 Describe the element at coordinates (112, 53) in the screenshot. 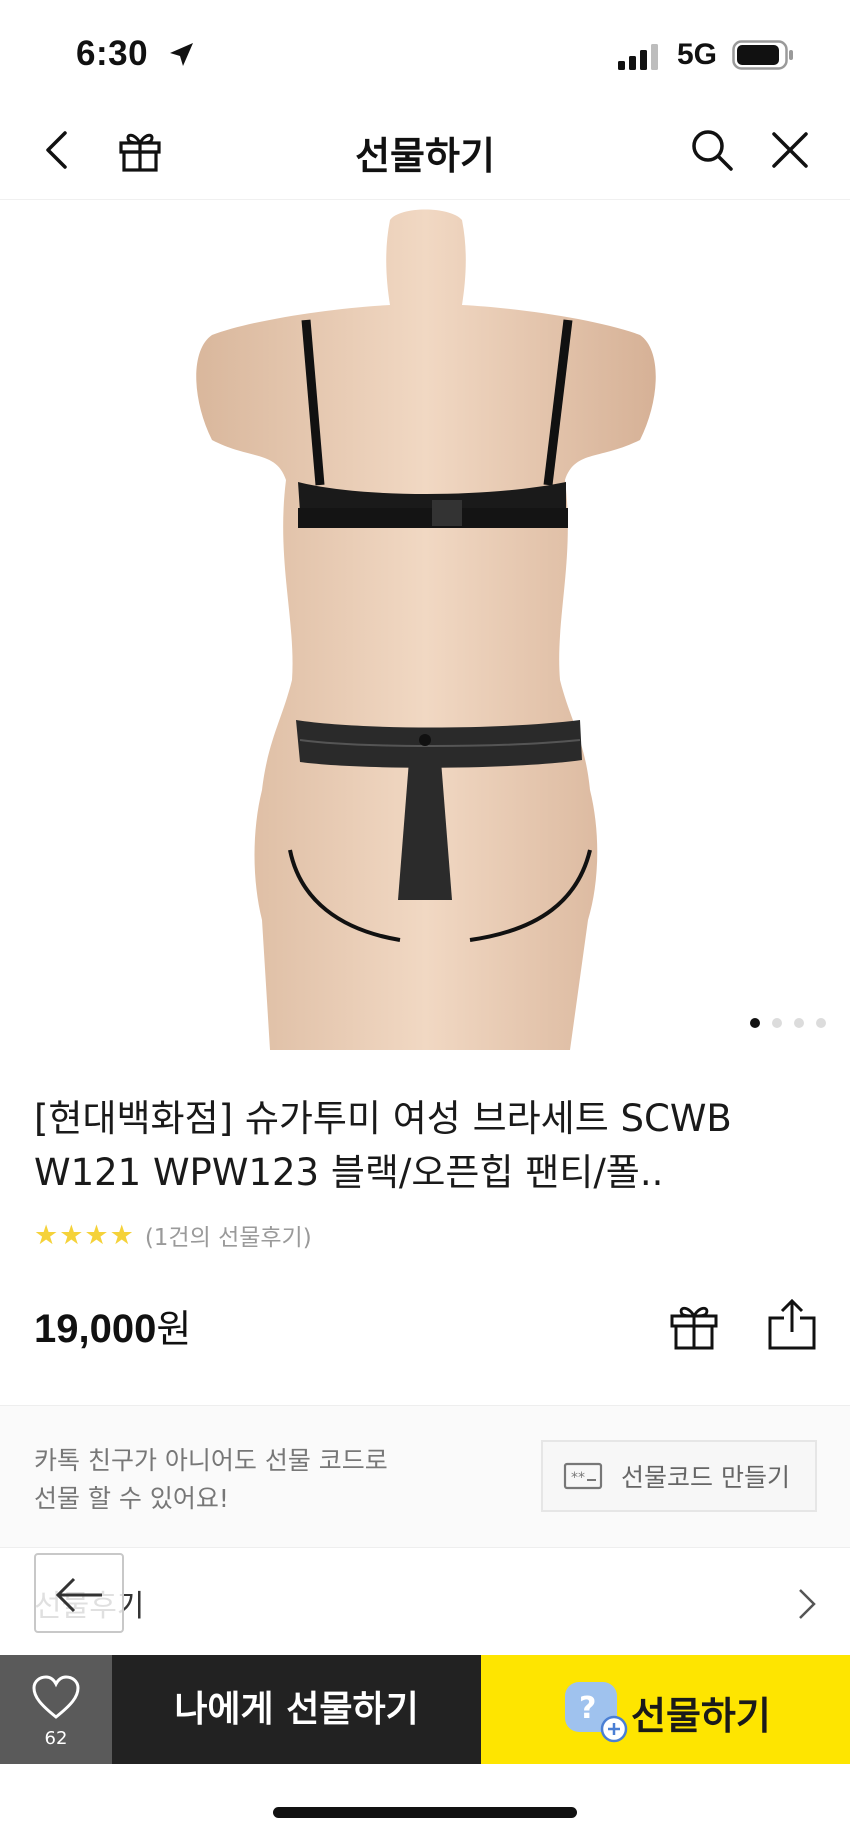

I see `status-time: 6:30` at that location.